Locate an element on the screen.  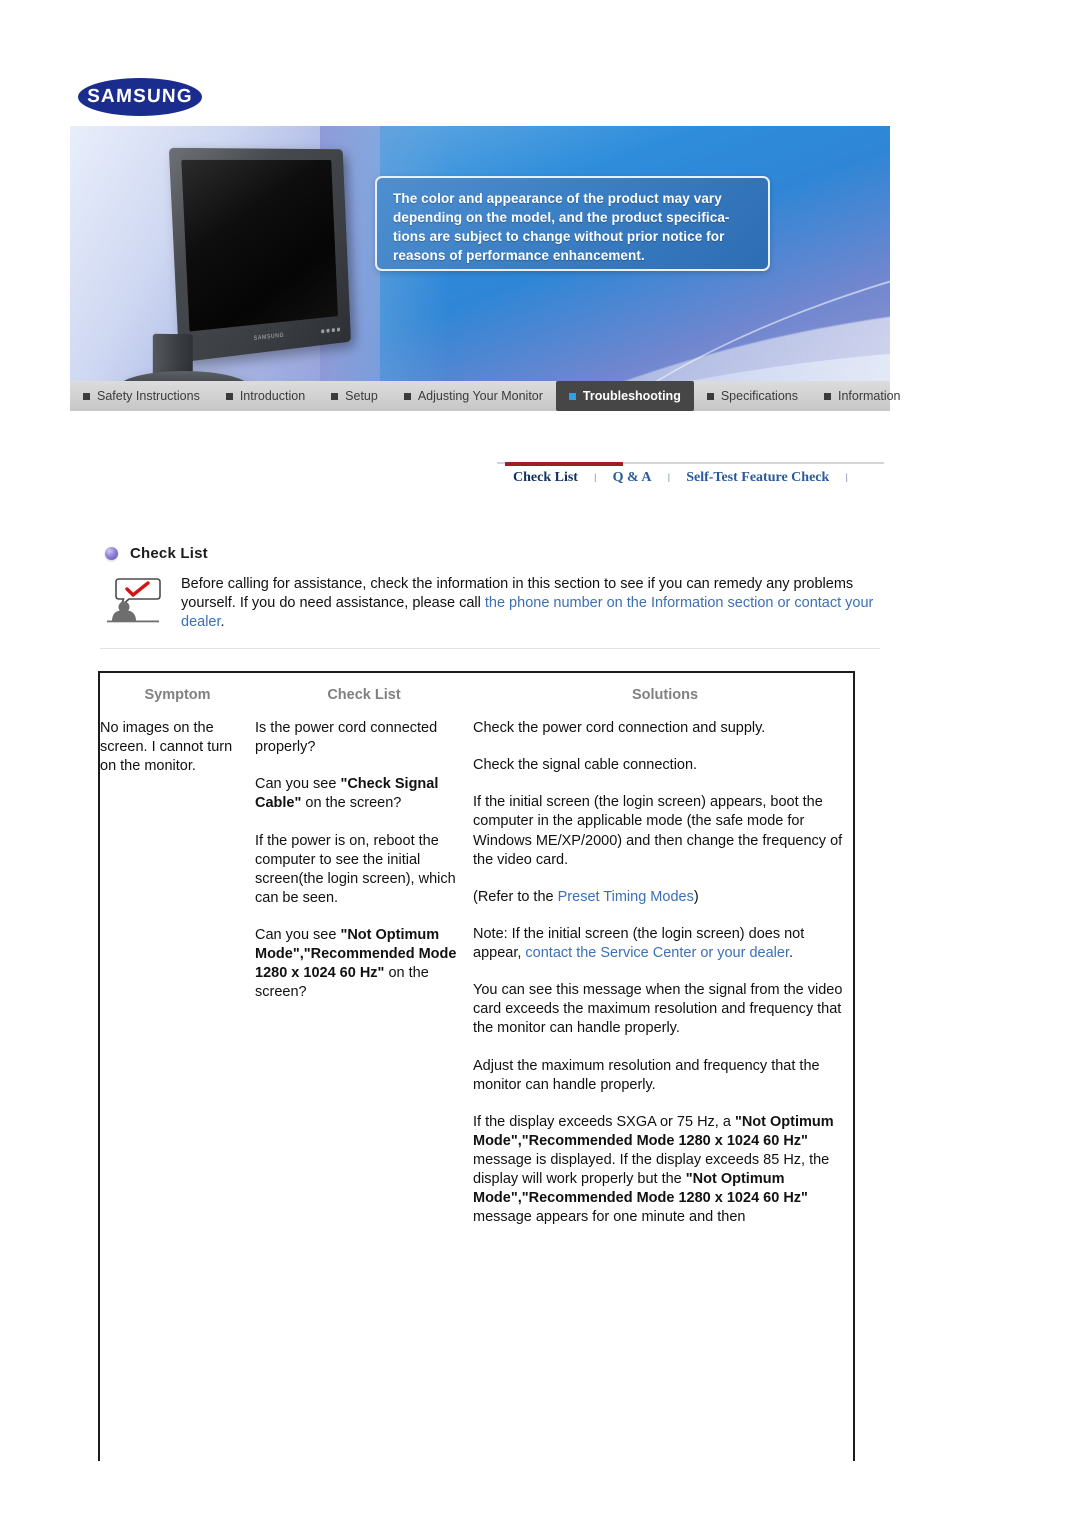
body-text: (Refer to the is located at coordinates (515, 896).